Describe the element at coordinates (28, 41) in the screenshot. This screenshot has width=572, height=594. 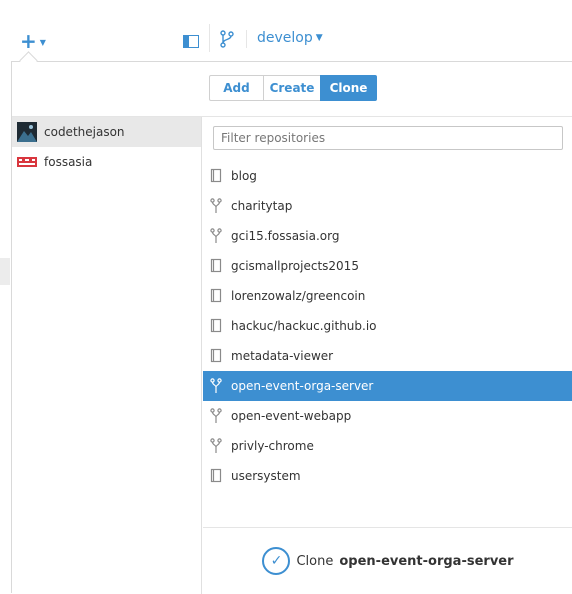
I see `plus-icon: +` at that location.